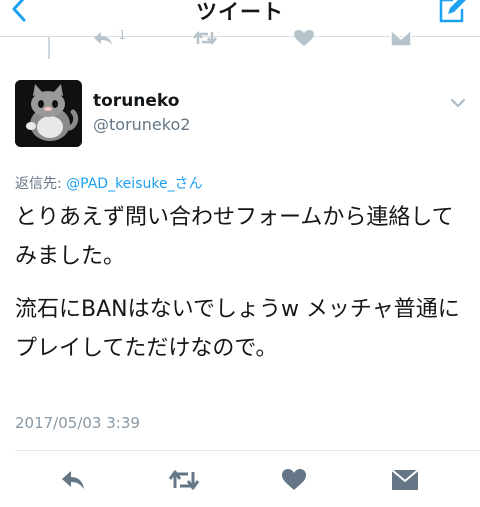 This screenshot has height=507, width=480. Describe the element at coordinates (49, 48) in the screenshot. I see `thread-connector-line` at that location.